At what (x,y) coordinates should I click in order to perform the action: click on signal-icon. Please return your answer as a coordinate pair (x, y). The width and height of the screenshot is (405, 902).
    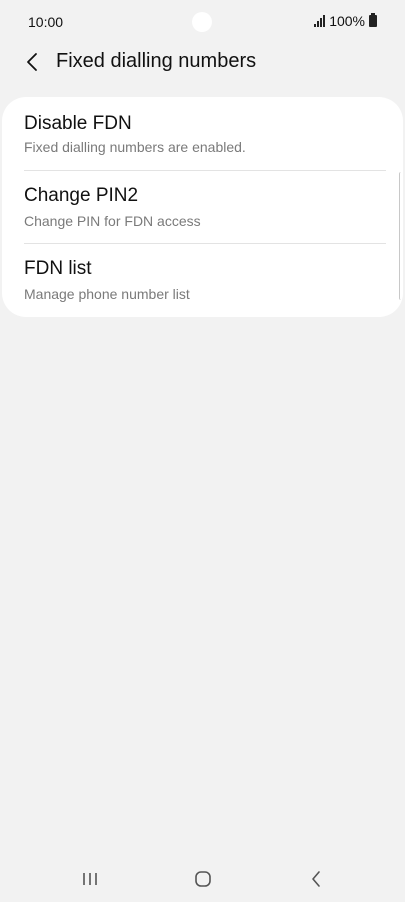
    Looking at the image, I should click on (320, 21).